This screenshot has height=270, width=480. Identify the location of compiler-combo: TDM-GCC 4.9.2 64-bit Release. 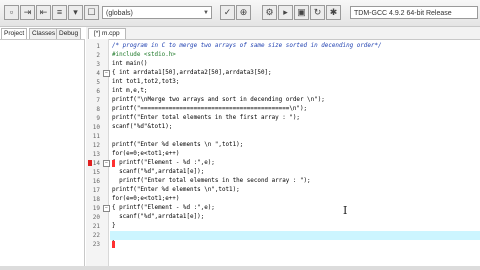
(414, 12).